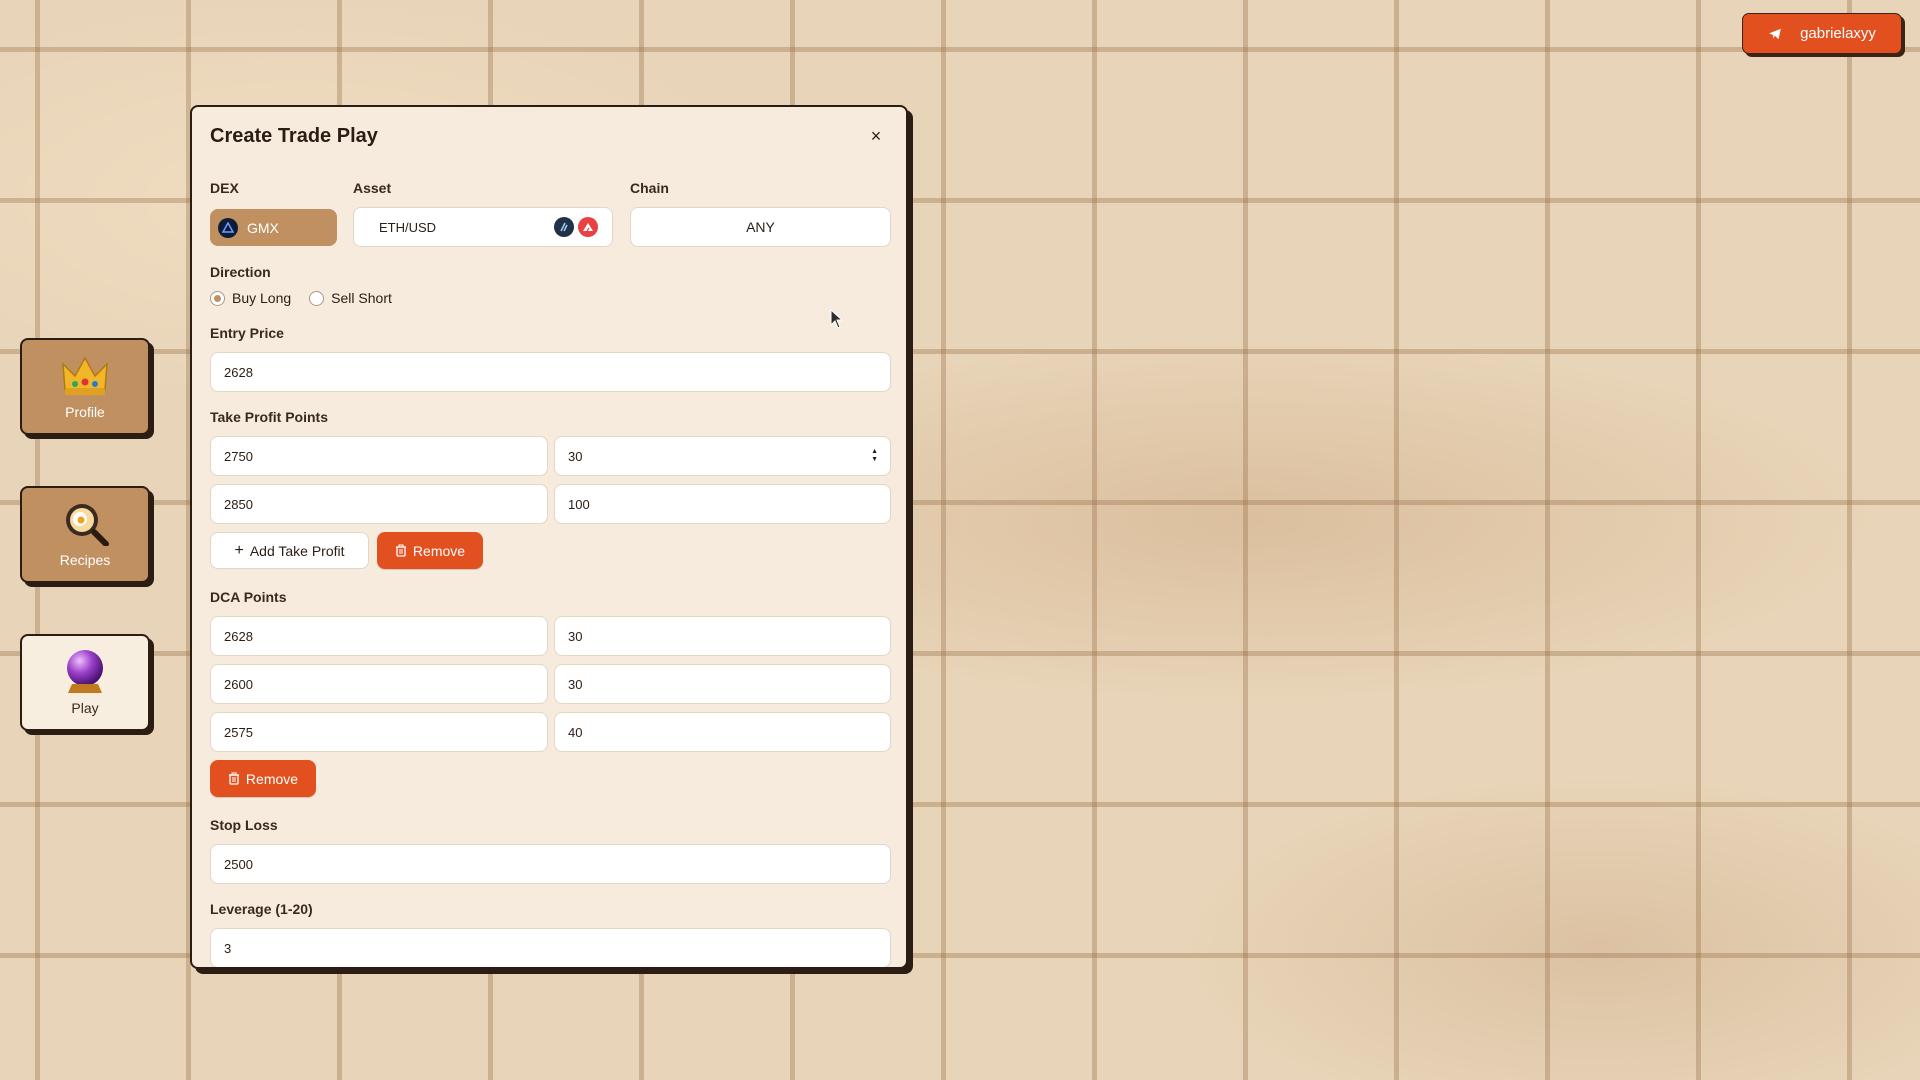 The width and height of the screenshot is (1920, 1080). I want to click on dca-percent-input: 40, so click(722, 732).